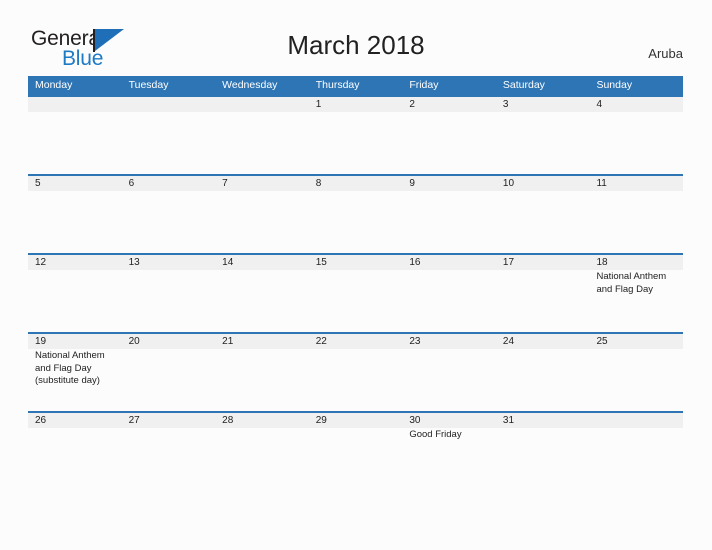  What do you see at coordinates (262, 341) in the screenshot?
I see `day-number: 21` at bounding box center [262, 341].